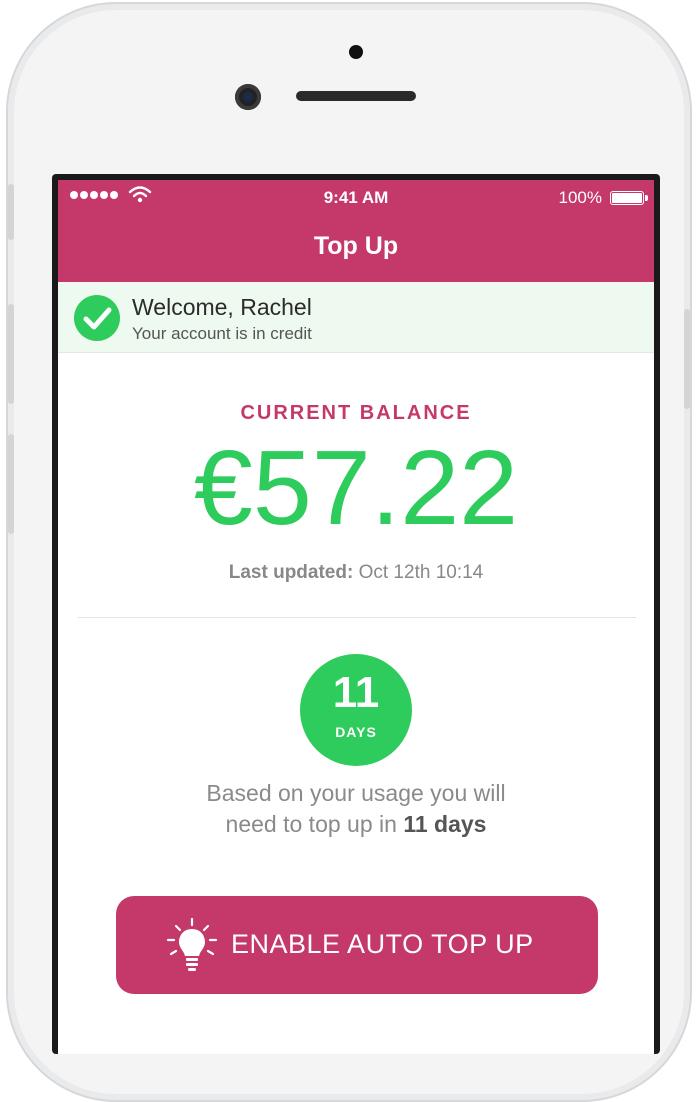  What do you see at coordinates (356, 573) in the screenshot?
I see `last-updated: Last updated: Oct 12th 10:14` at bounding box center [356, 573].